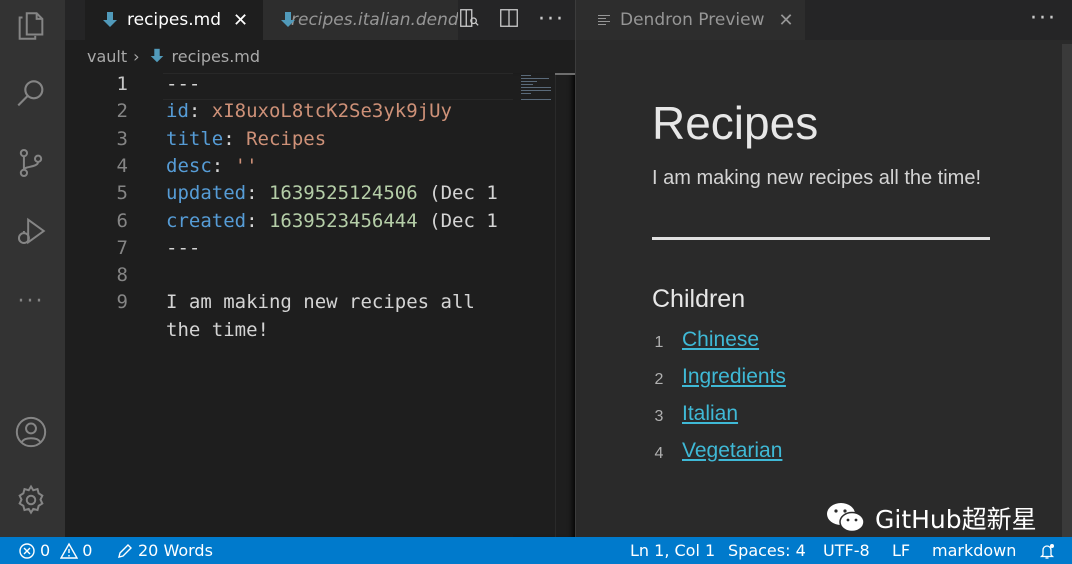 The height and width of the screenshot is (564, 1072). What do you see at coordinates (659, 342) in the screenshot?
I see `list-number: 1` at bounding box center [659, 342].